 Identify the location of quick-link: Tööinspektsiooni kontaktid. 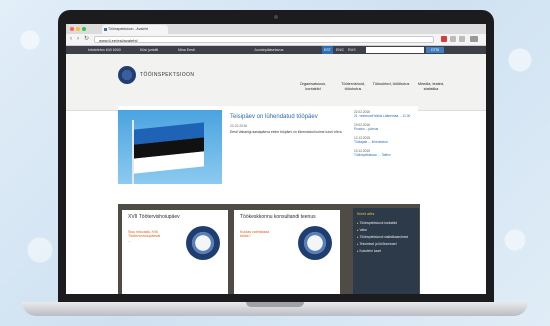
(377, 223).